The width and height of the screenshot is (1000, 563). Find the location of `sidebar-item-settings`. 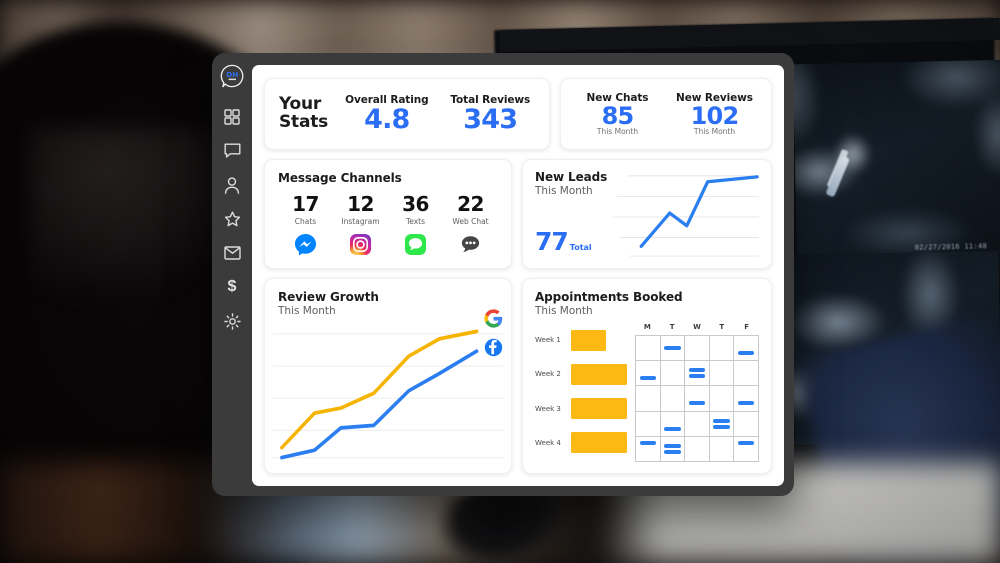

sidebar-item-settings is located at coordinates (232, 321).